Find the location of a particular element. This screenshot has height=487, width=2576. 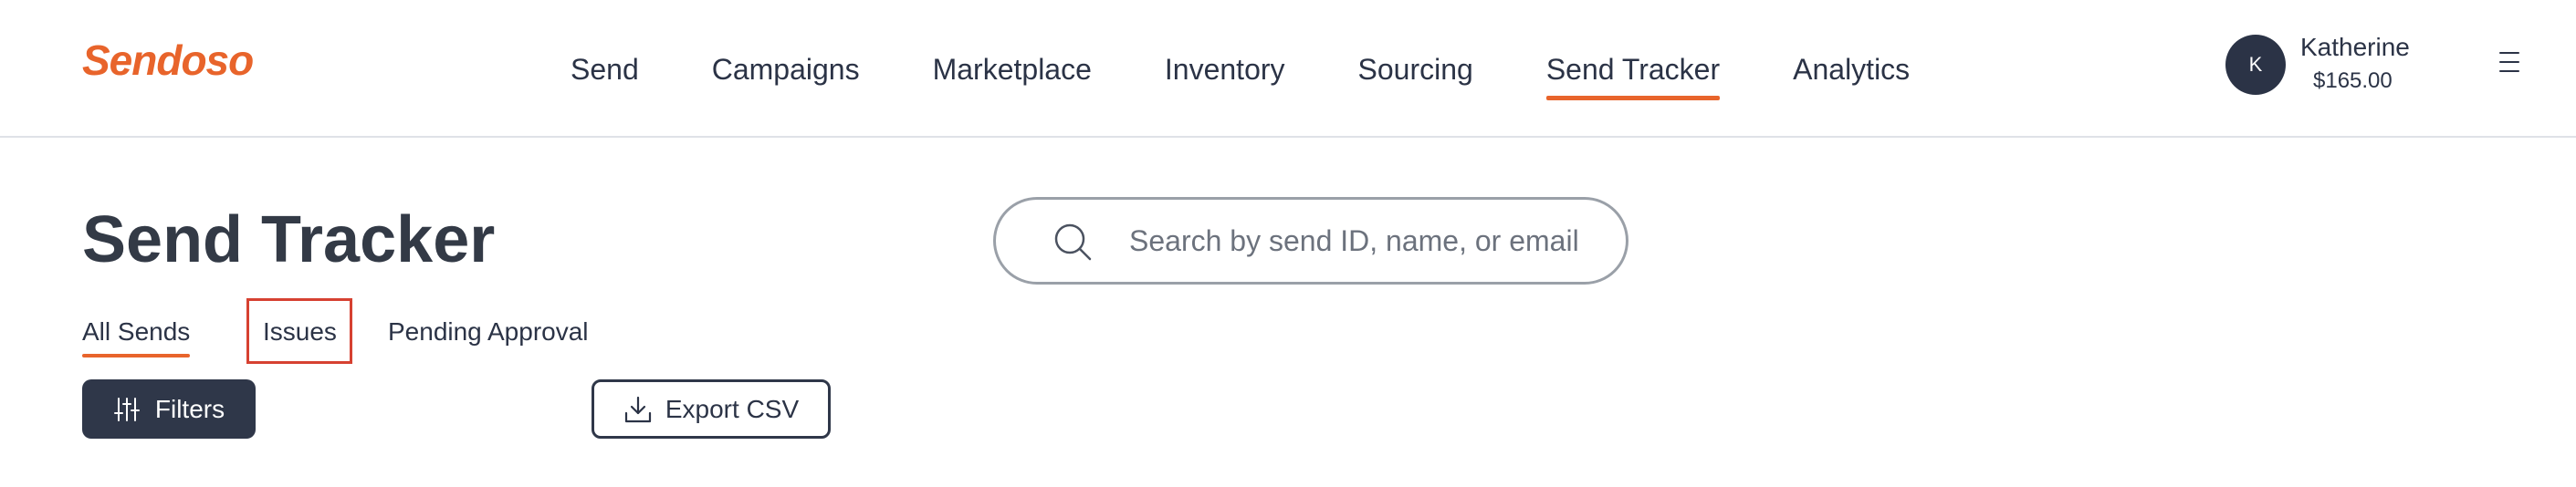

hamburger-menu-icon is located at coordinates (2509, 62).